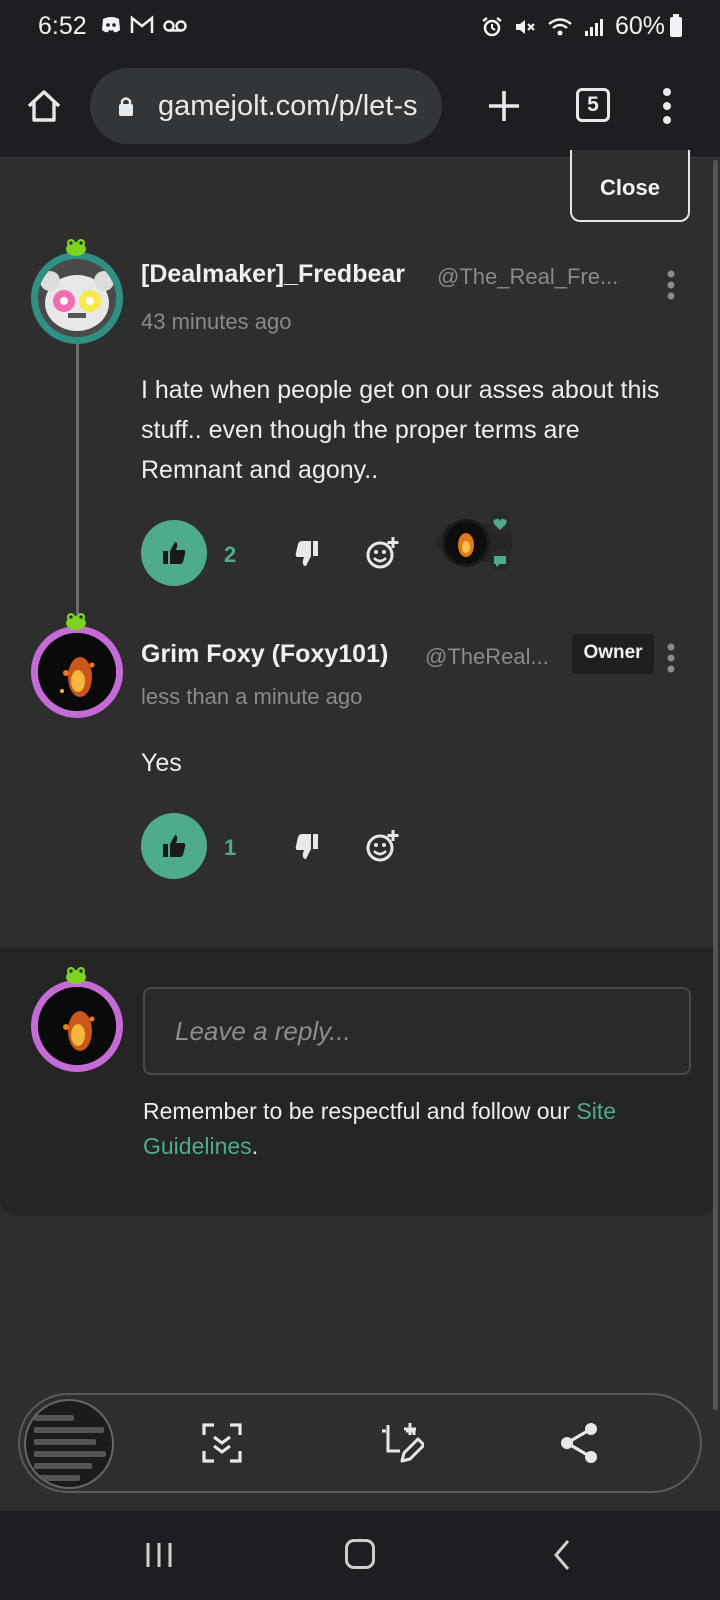 This screenshot has height=1600, width=720. I want to click on lock-icon, so click(126, 106).